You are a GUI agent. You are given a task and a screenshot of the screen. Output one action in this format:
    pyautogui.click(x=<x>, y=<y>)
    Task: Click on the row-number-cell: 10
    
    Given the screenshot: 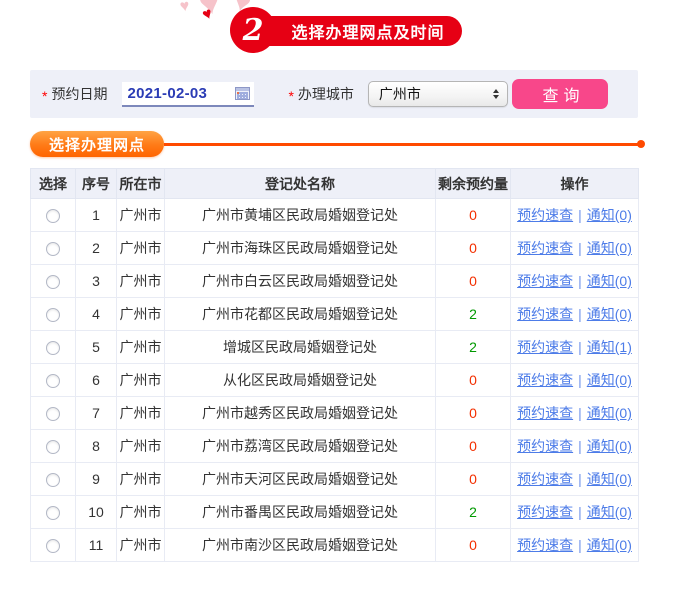 What is the action you would take?
    pyautogui.click(x=96, y=512)
    